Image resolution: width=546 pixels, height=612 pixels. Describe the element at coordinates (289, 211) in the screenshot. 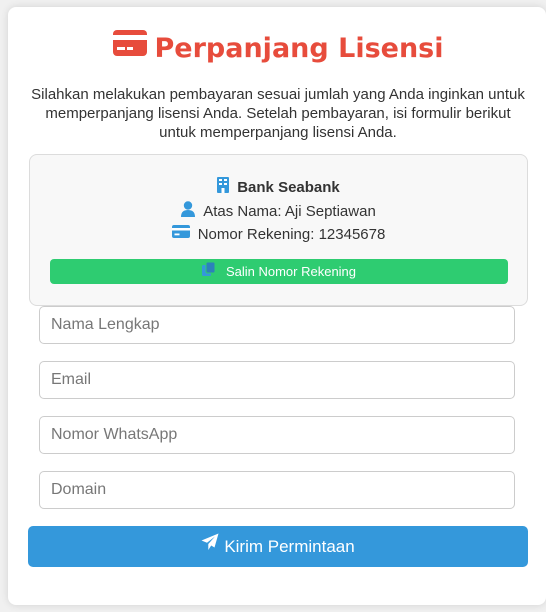

I see `account-holder: Atas Nama: Aji Septiawan` at that location.